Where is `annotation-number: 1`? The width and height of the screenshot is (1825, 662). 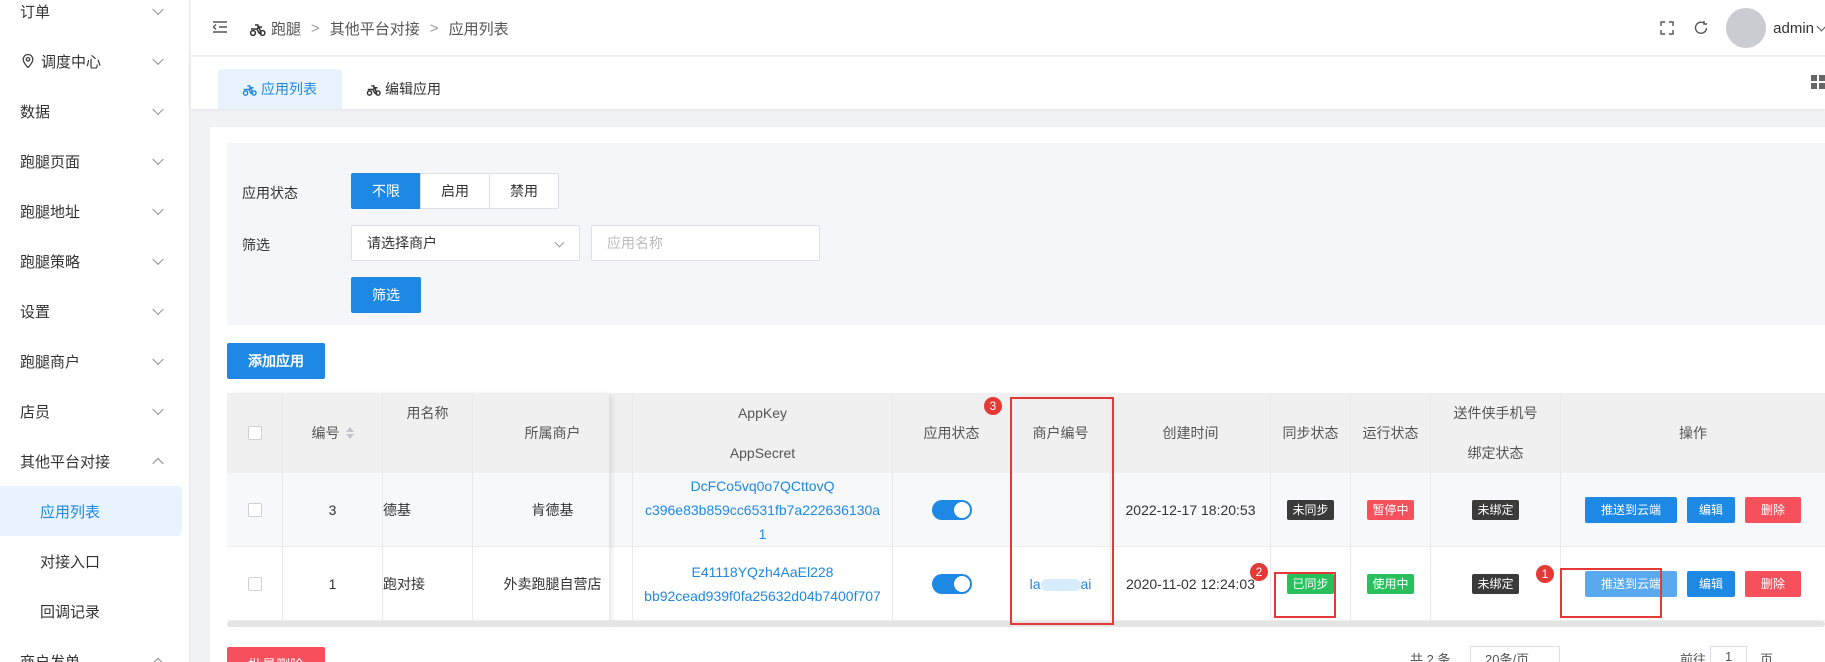
annotation-number: 1 is located at coordinates (1545, 574).